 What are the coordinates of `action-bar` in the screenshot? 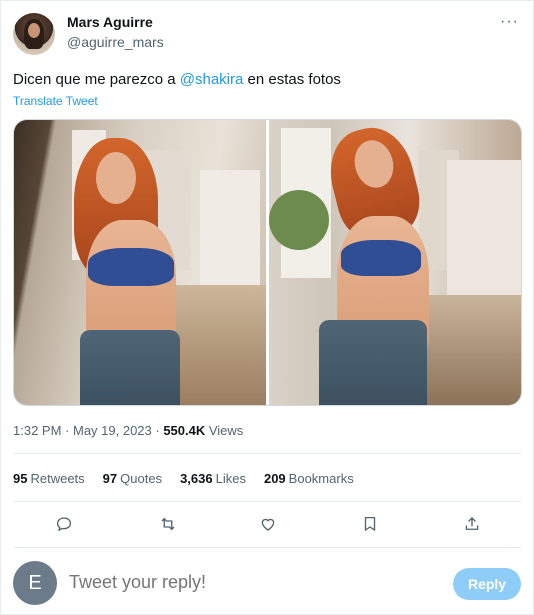 It's located at (267, 524).